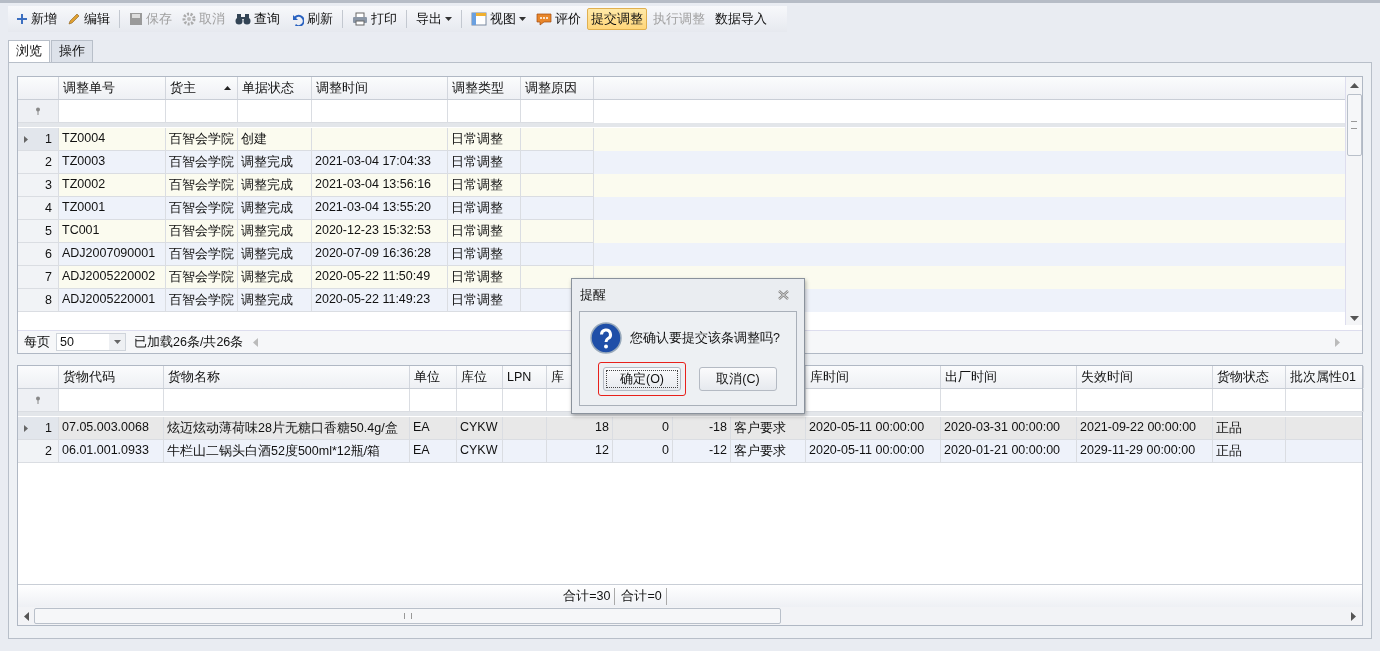 This screenshot has height=651, width=1380. What do you see at coordinates (202, 88) in the screenshot?
I see `column-header: 货主` at bounding box center [202, 88].